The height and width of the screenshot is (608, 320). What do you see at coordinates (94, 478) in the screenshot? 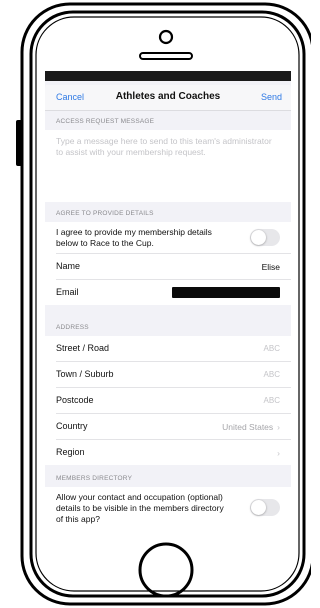
I see `section-header-members-directory: MEMBERS DIRECTORY` at bounding box center [94, 478].